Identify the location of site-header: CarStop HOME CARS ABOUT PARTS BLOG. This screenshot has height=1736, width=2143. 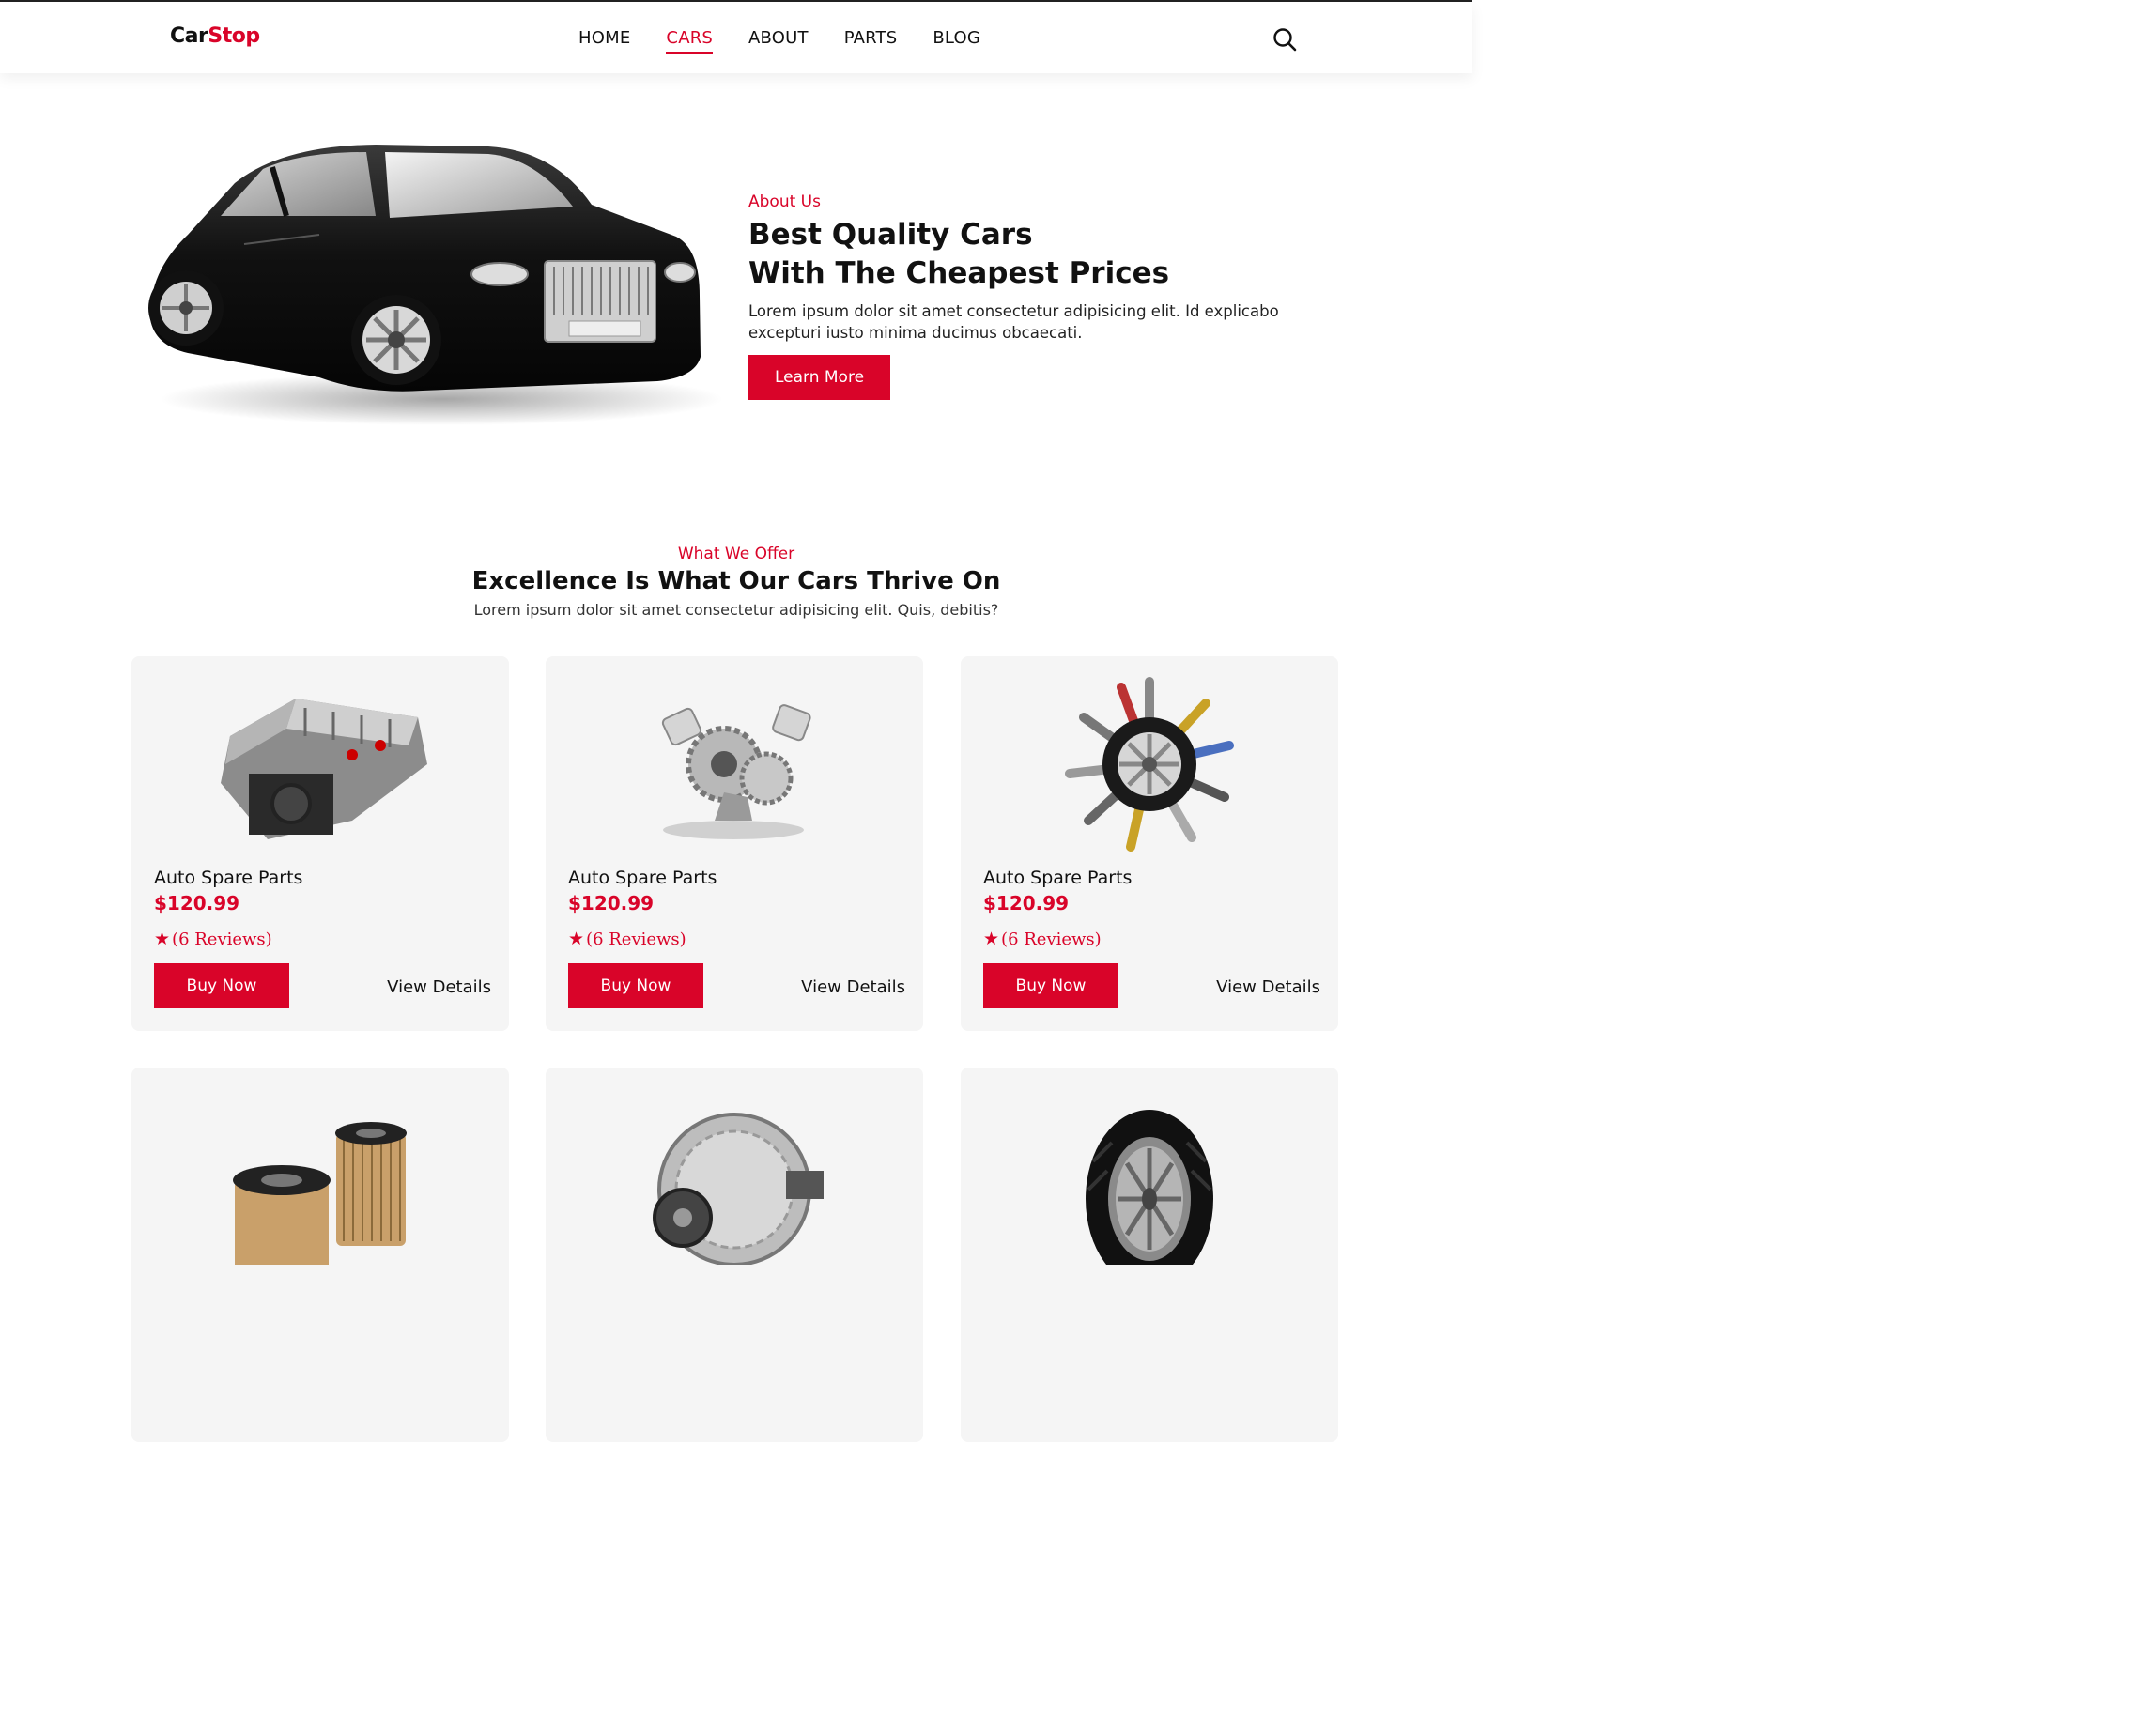
(736, 37).